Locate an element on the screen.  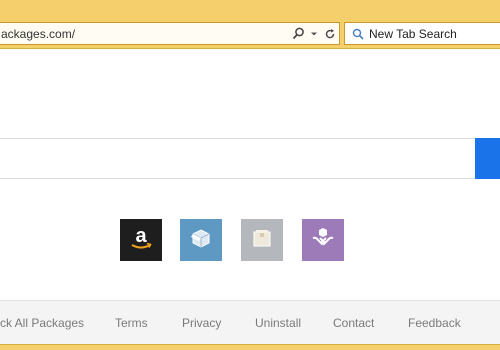
search-icon is located at coordinates (358, 34).